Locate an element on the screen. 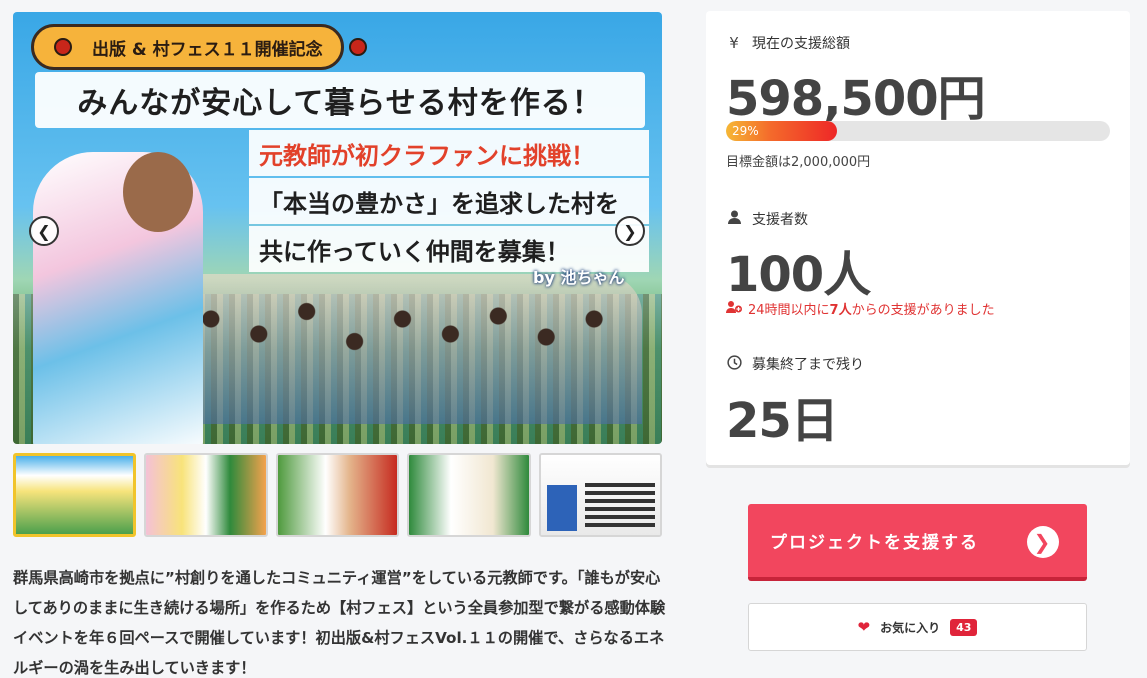 The width and height of the screenshot is (1147, 678). hero-catch-line-2: 「本当の豊かさ」を追求した村を is located at coordinates (449, 201).